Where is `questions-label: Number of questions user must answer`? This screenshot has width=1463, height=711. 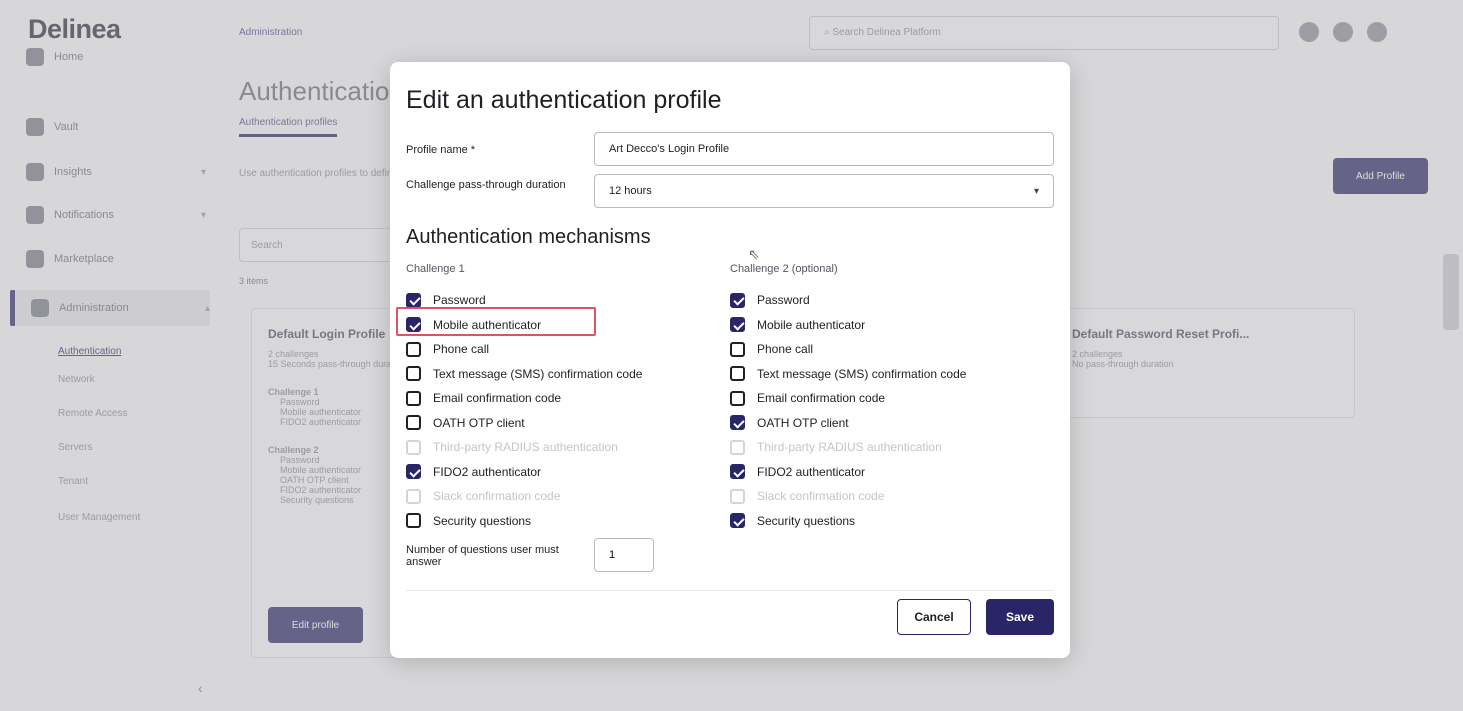
questions-label: Number of questions user must answer is located at coordinates (482, 556).